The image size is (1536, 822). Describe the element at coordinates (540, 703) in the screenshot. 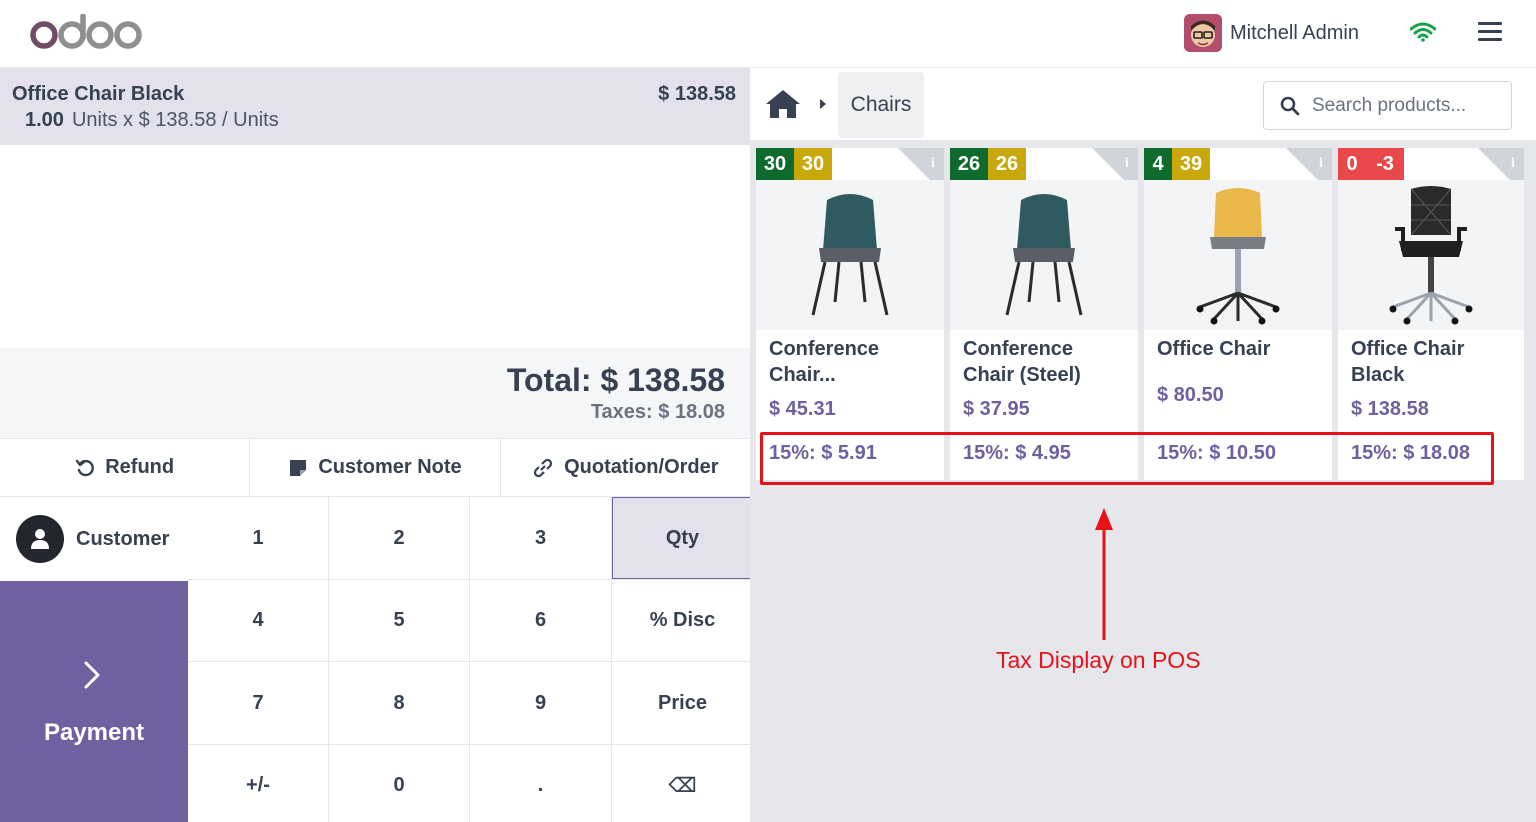

I see `numpad-key-9: 9` at that location.